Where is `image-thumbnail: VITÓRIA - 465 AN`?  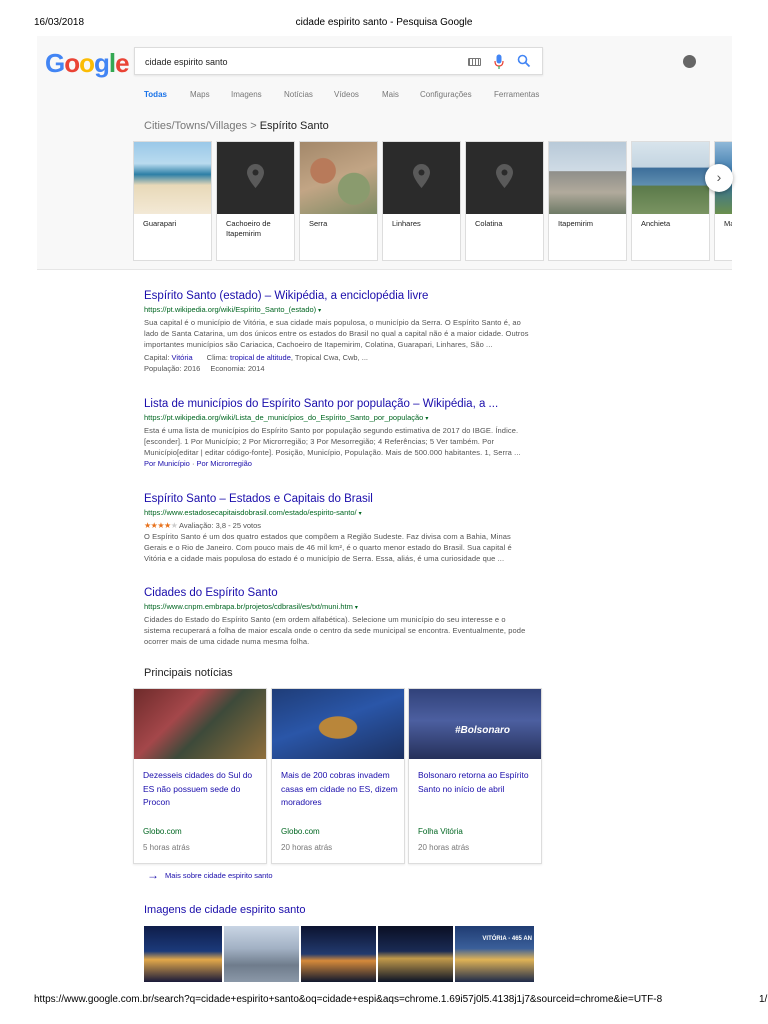 image-thumbnail: VITÓRIA - 465 AN is located at coordinates (494, 954).